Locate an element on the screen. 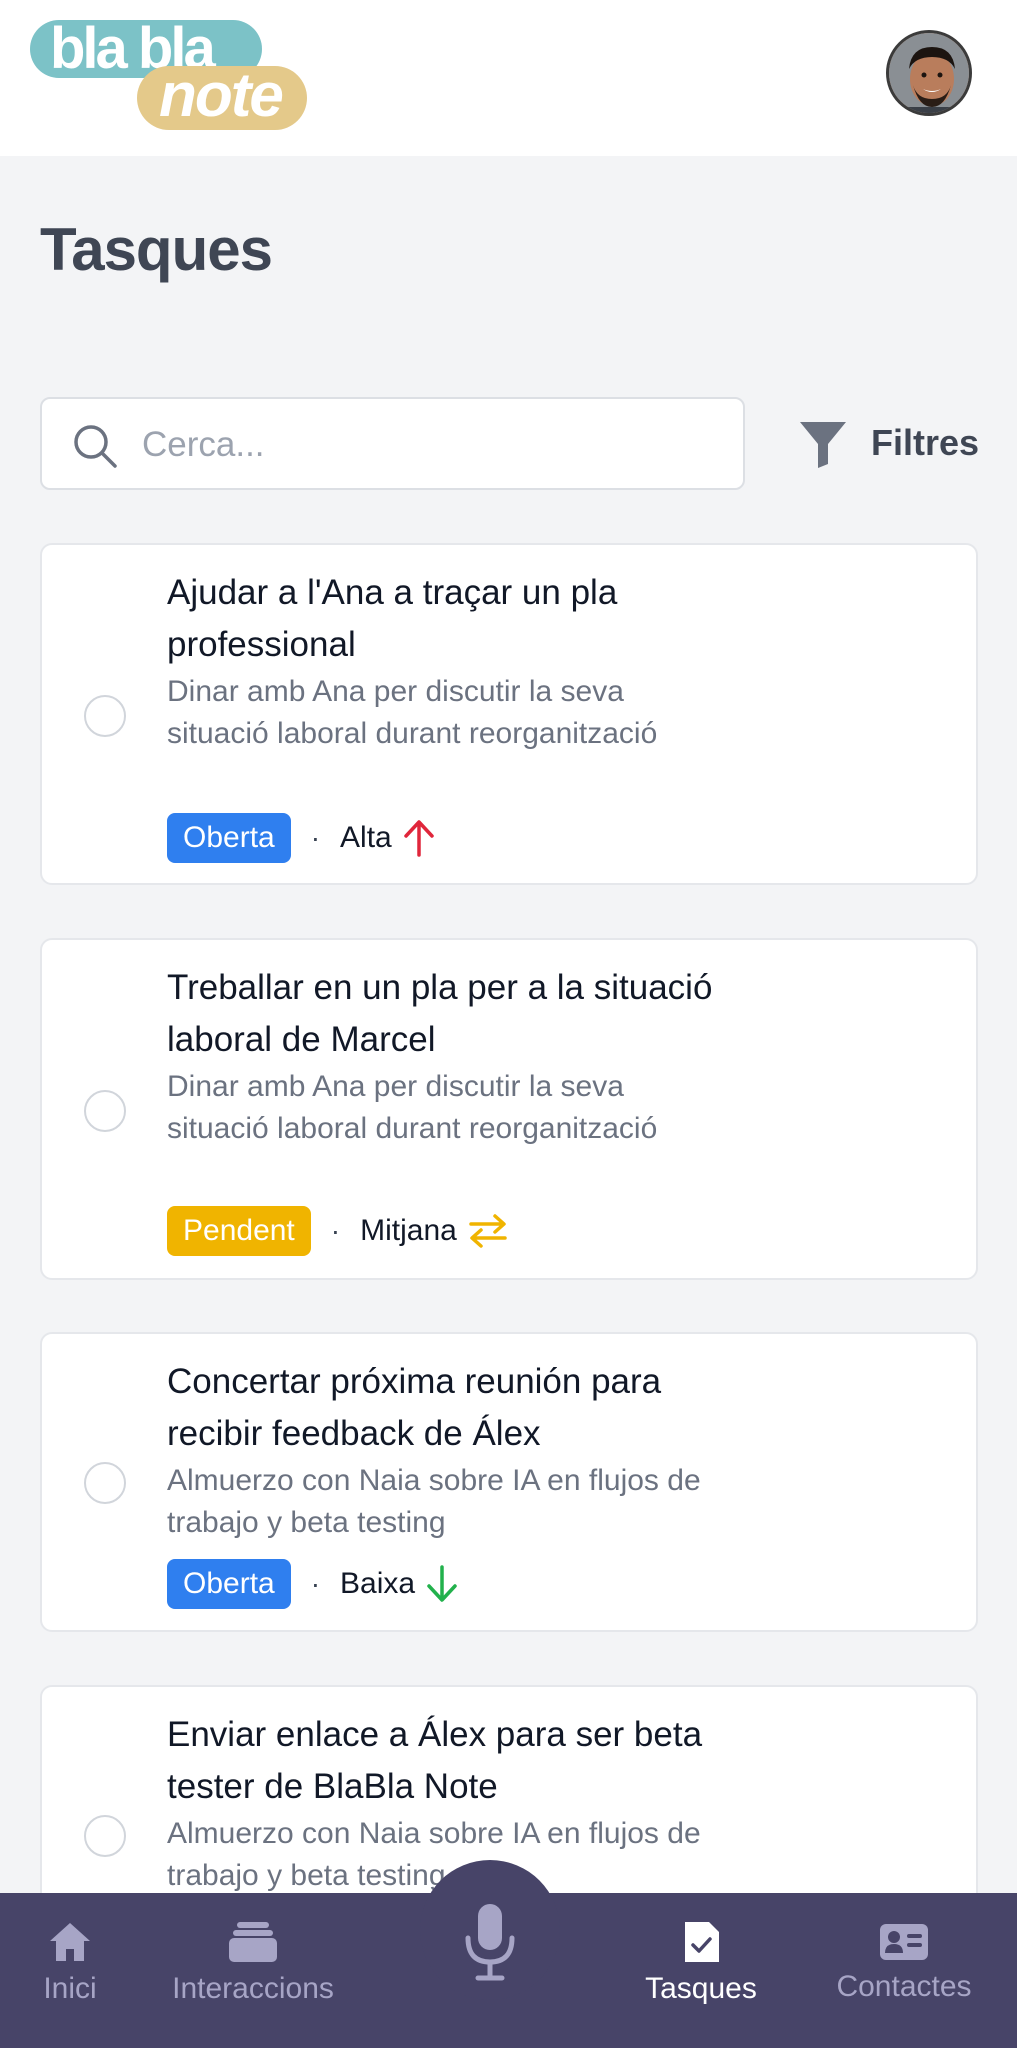 This screenshot has width=1017, height=2048. user-photo is located at coordinates (929, 73).